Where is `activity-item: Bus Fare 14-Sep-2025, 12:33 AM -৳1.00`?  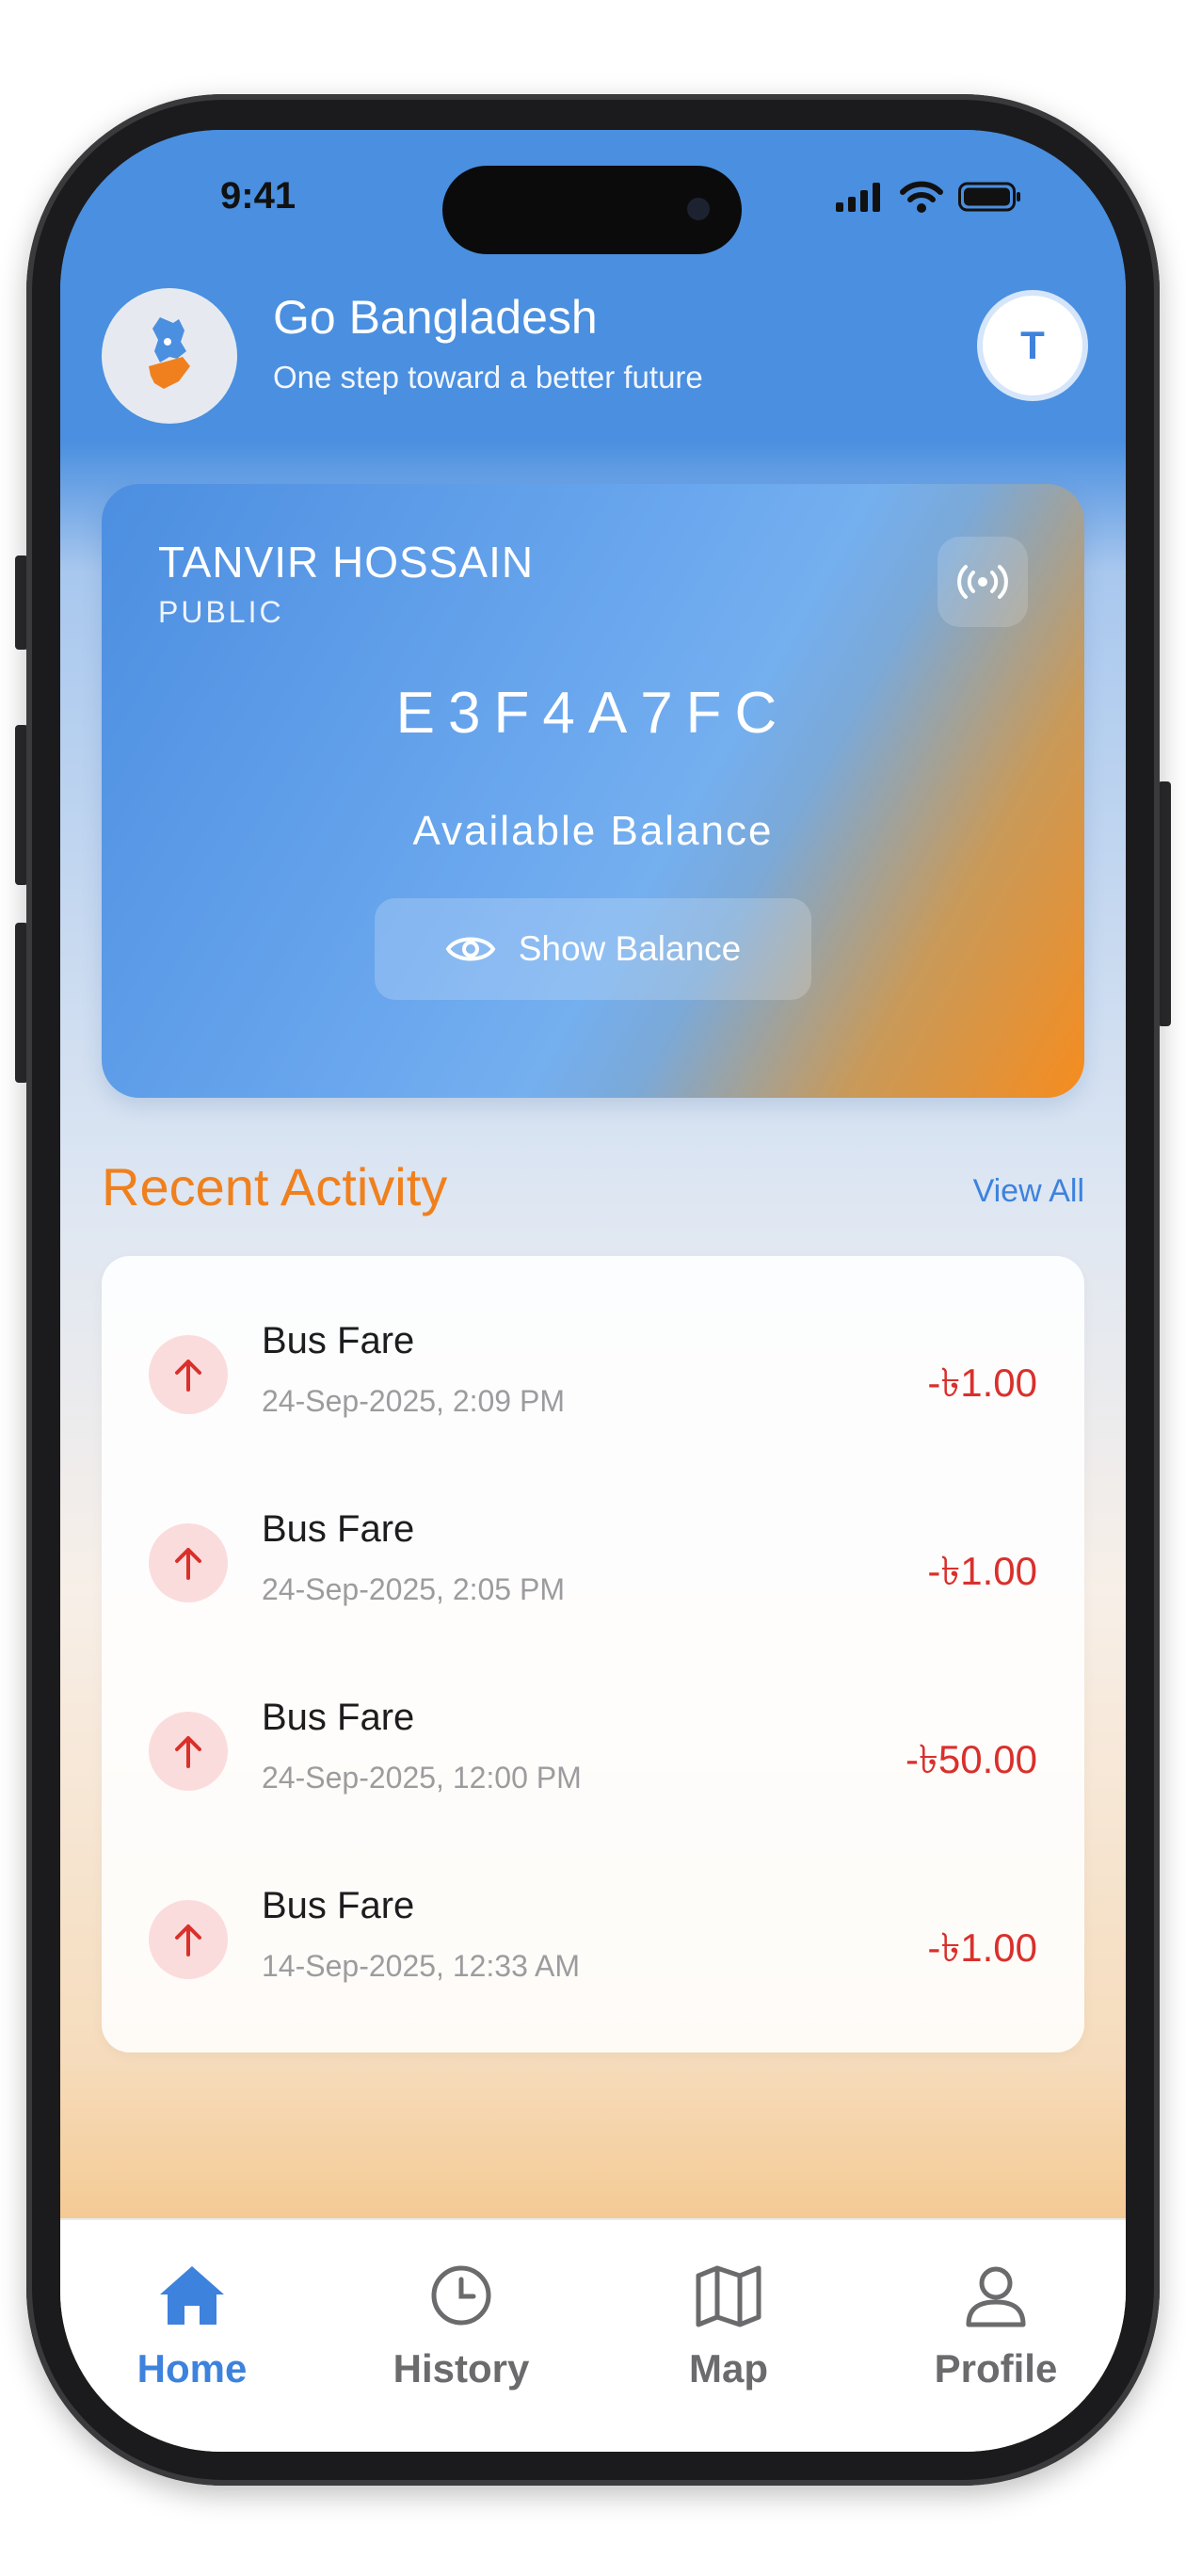 activity-item: Bus Fare 14-Sep-2025, 12:33 AM -৳1.00 is located at coordinates (593, 1915).